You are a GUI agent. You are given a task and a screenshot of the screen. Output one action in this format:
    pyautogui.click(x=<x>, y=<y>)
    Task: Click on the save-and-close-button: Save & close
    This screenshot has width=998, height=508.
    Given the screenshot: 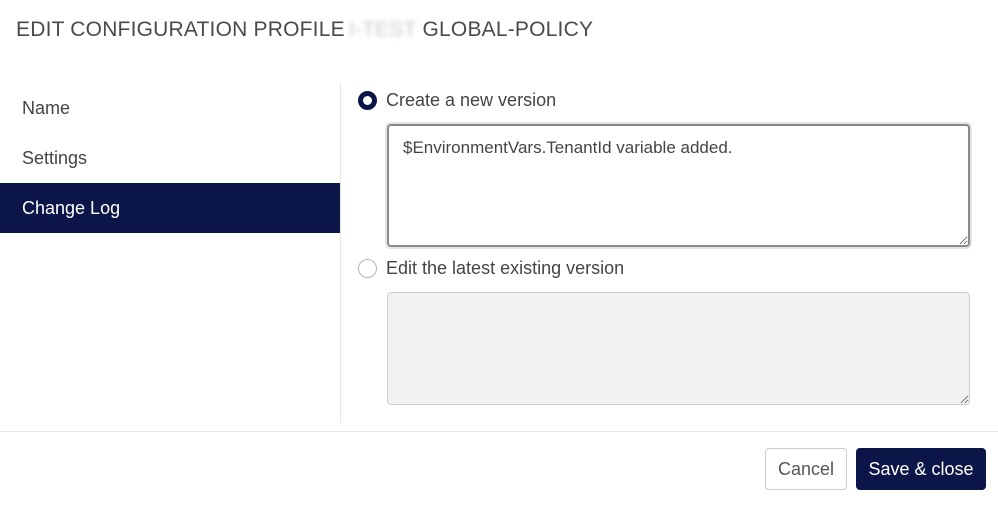 What is the action you would take?
    pyautogui.click(x=921, y=469)
    